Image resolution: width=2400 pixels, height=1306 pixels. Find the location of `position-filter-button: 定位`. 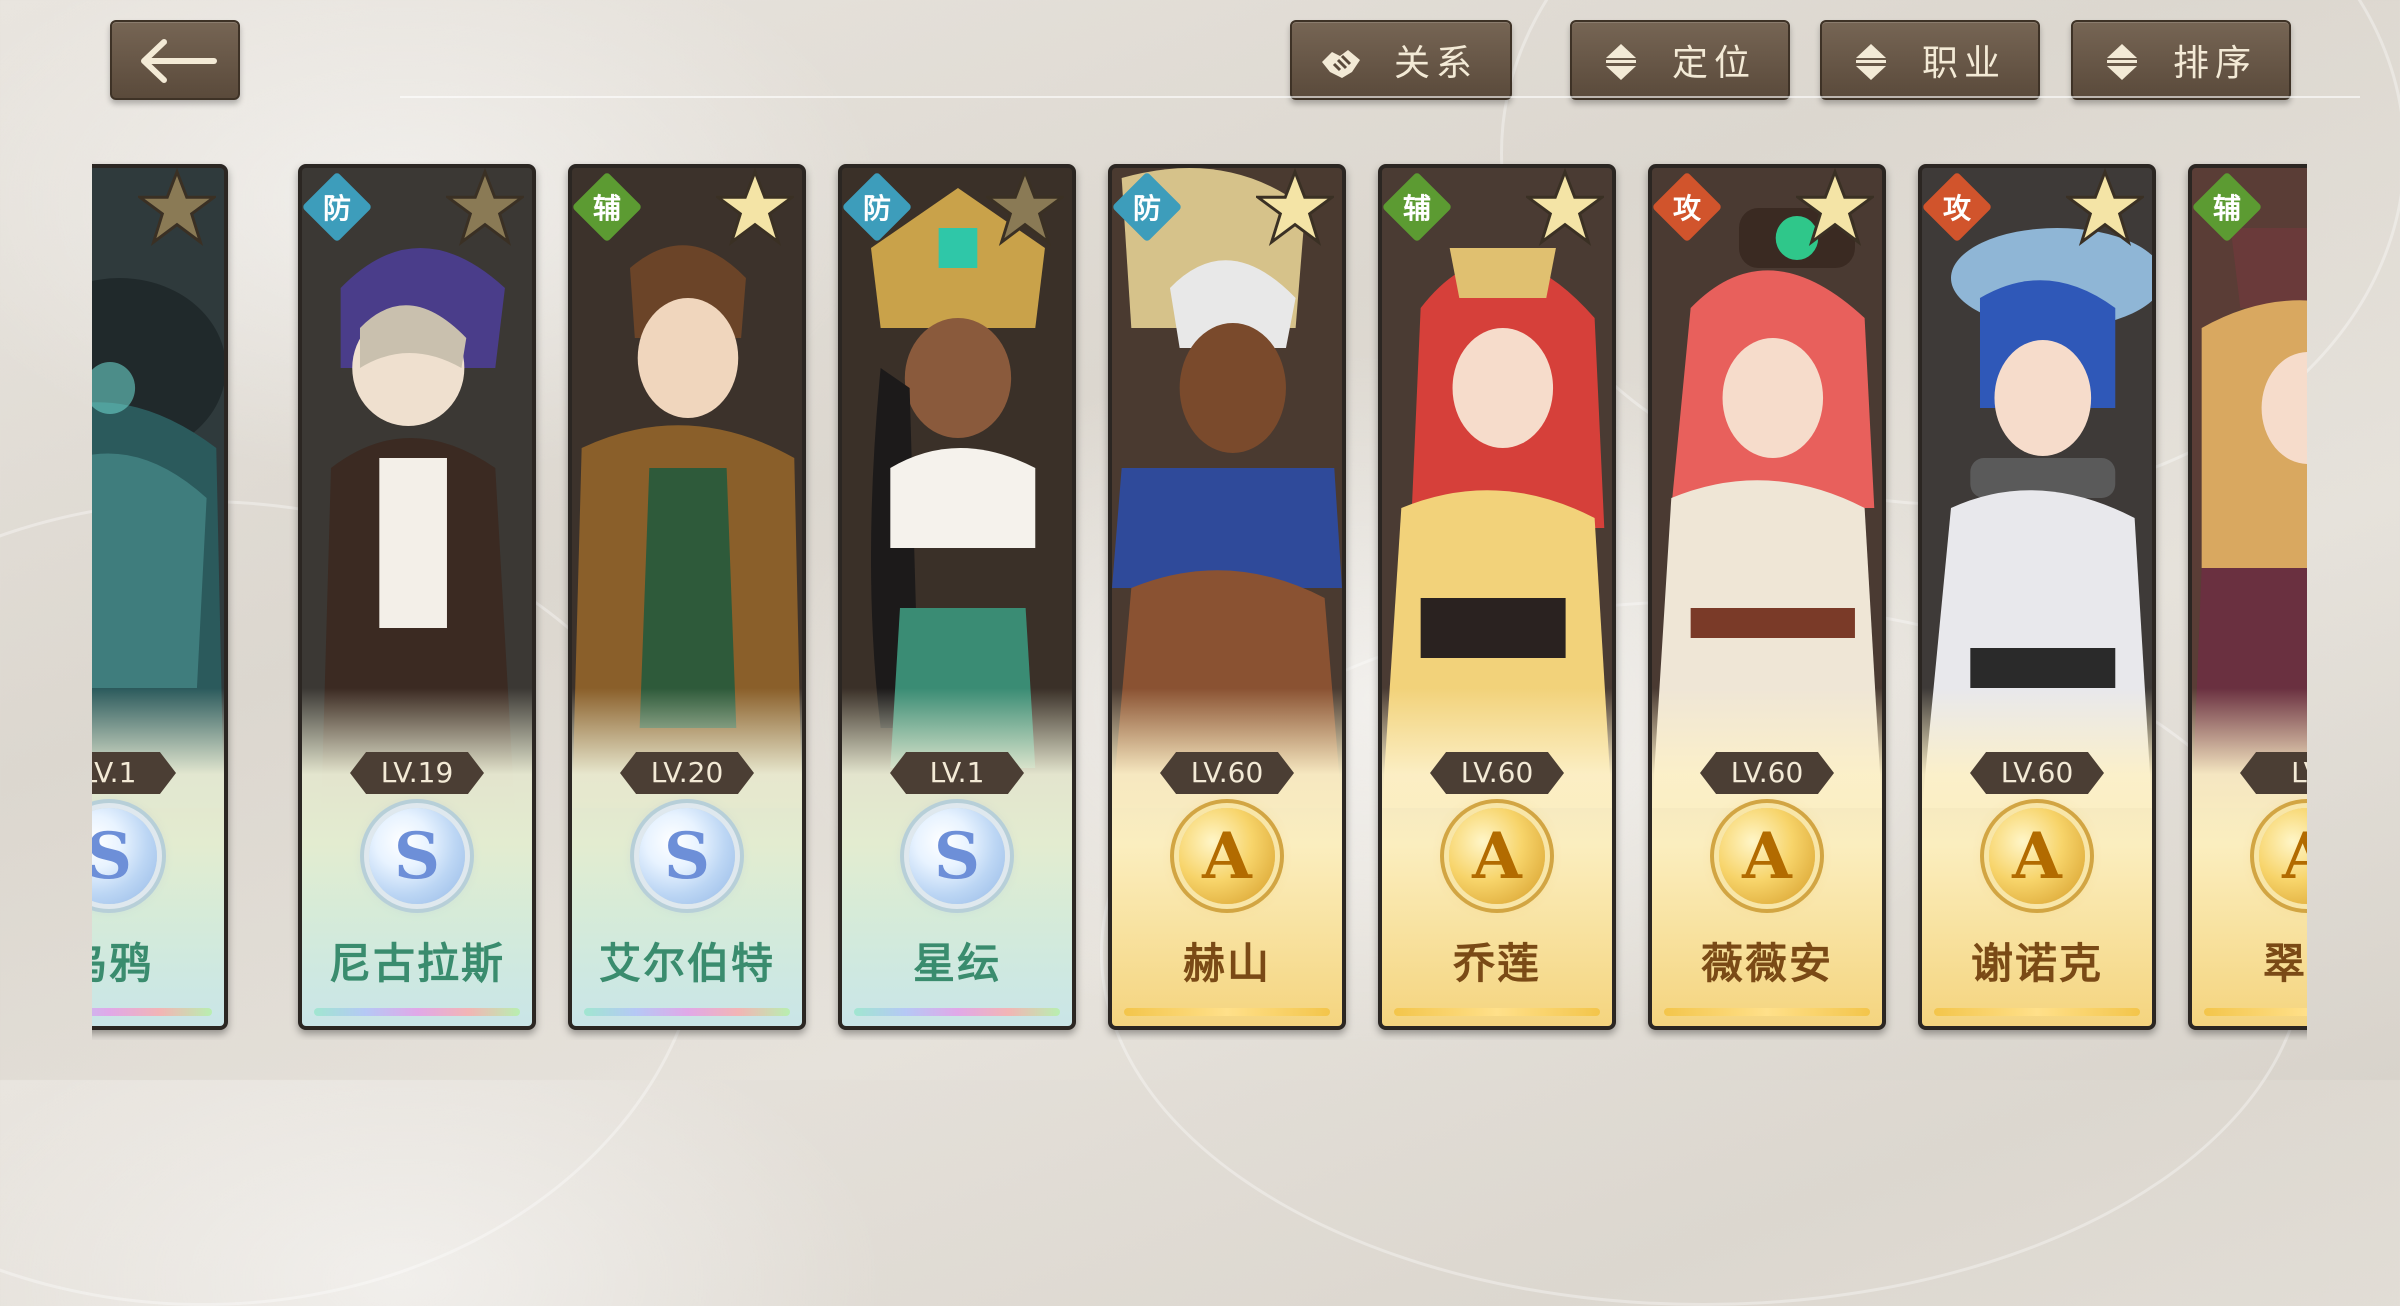

position-filter-button: 定位 is located at coordinates (1680, 60).